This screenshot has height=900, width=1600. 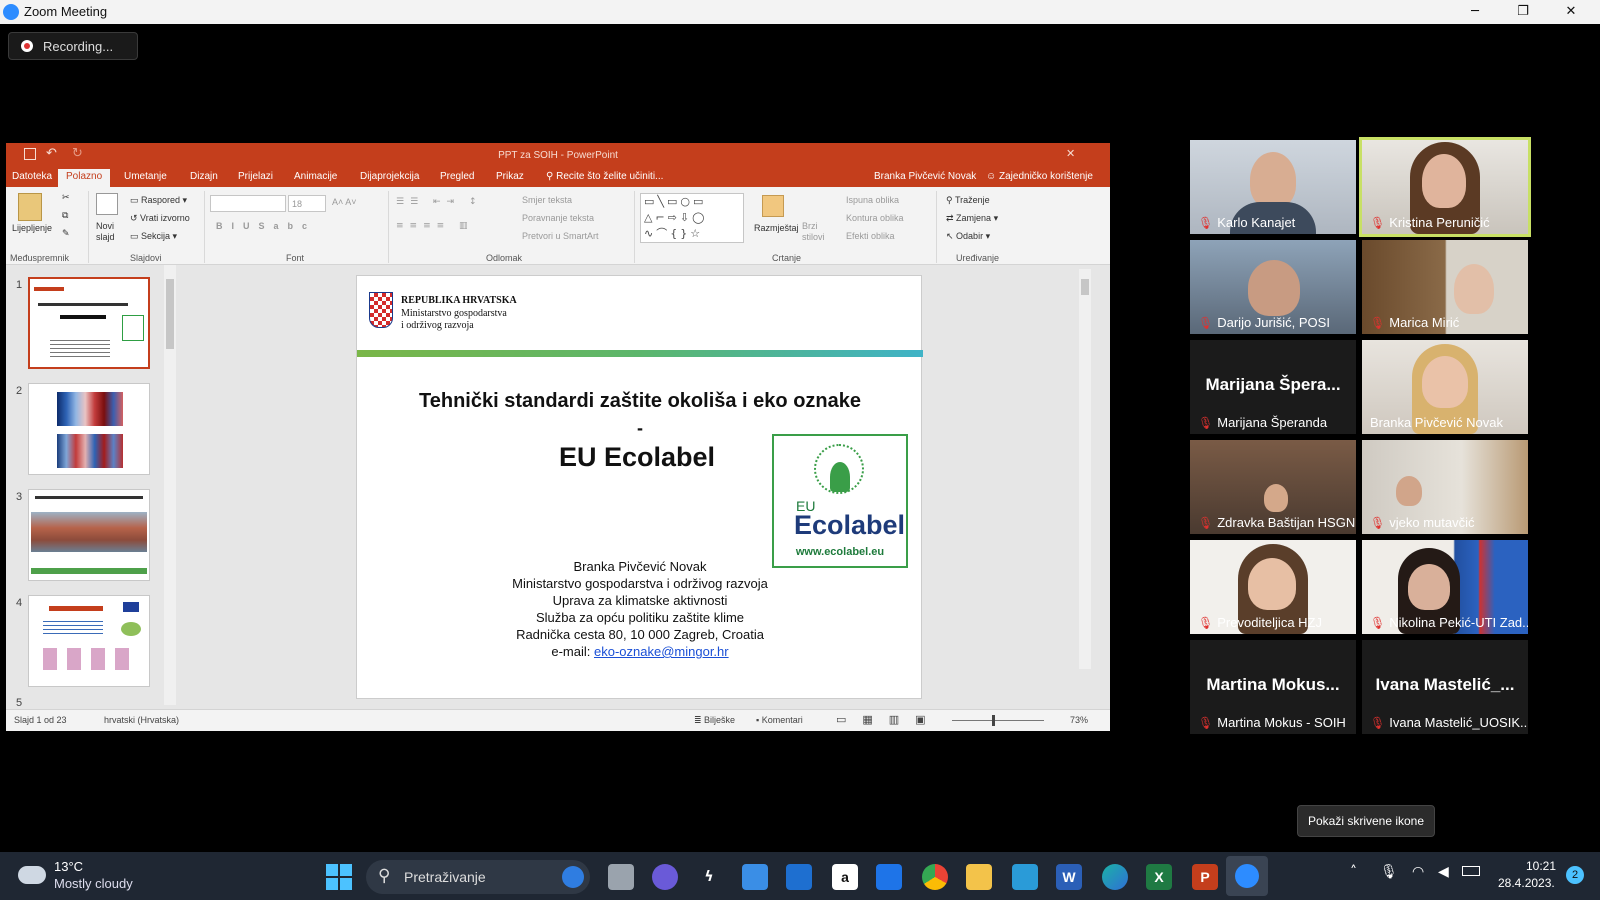 I want to click on font-name-field, so click(x=248, y=203).